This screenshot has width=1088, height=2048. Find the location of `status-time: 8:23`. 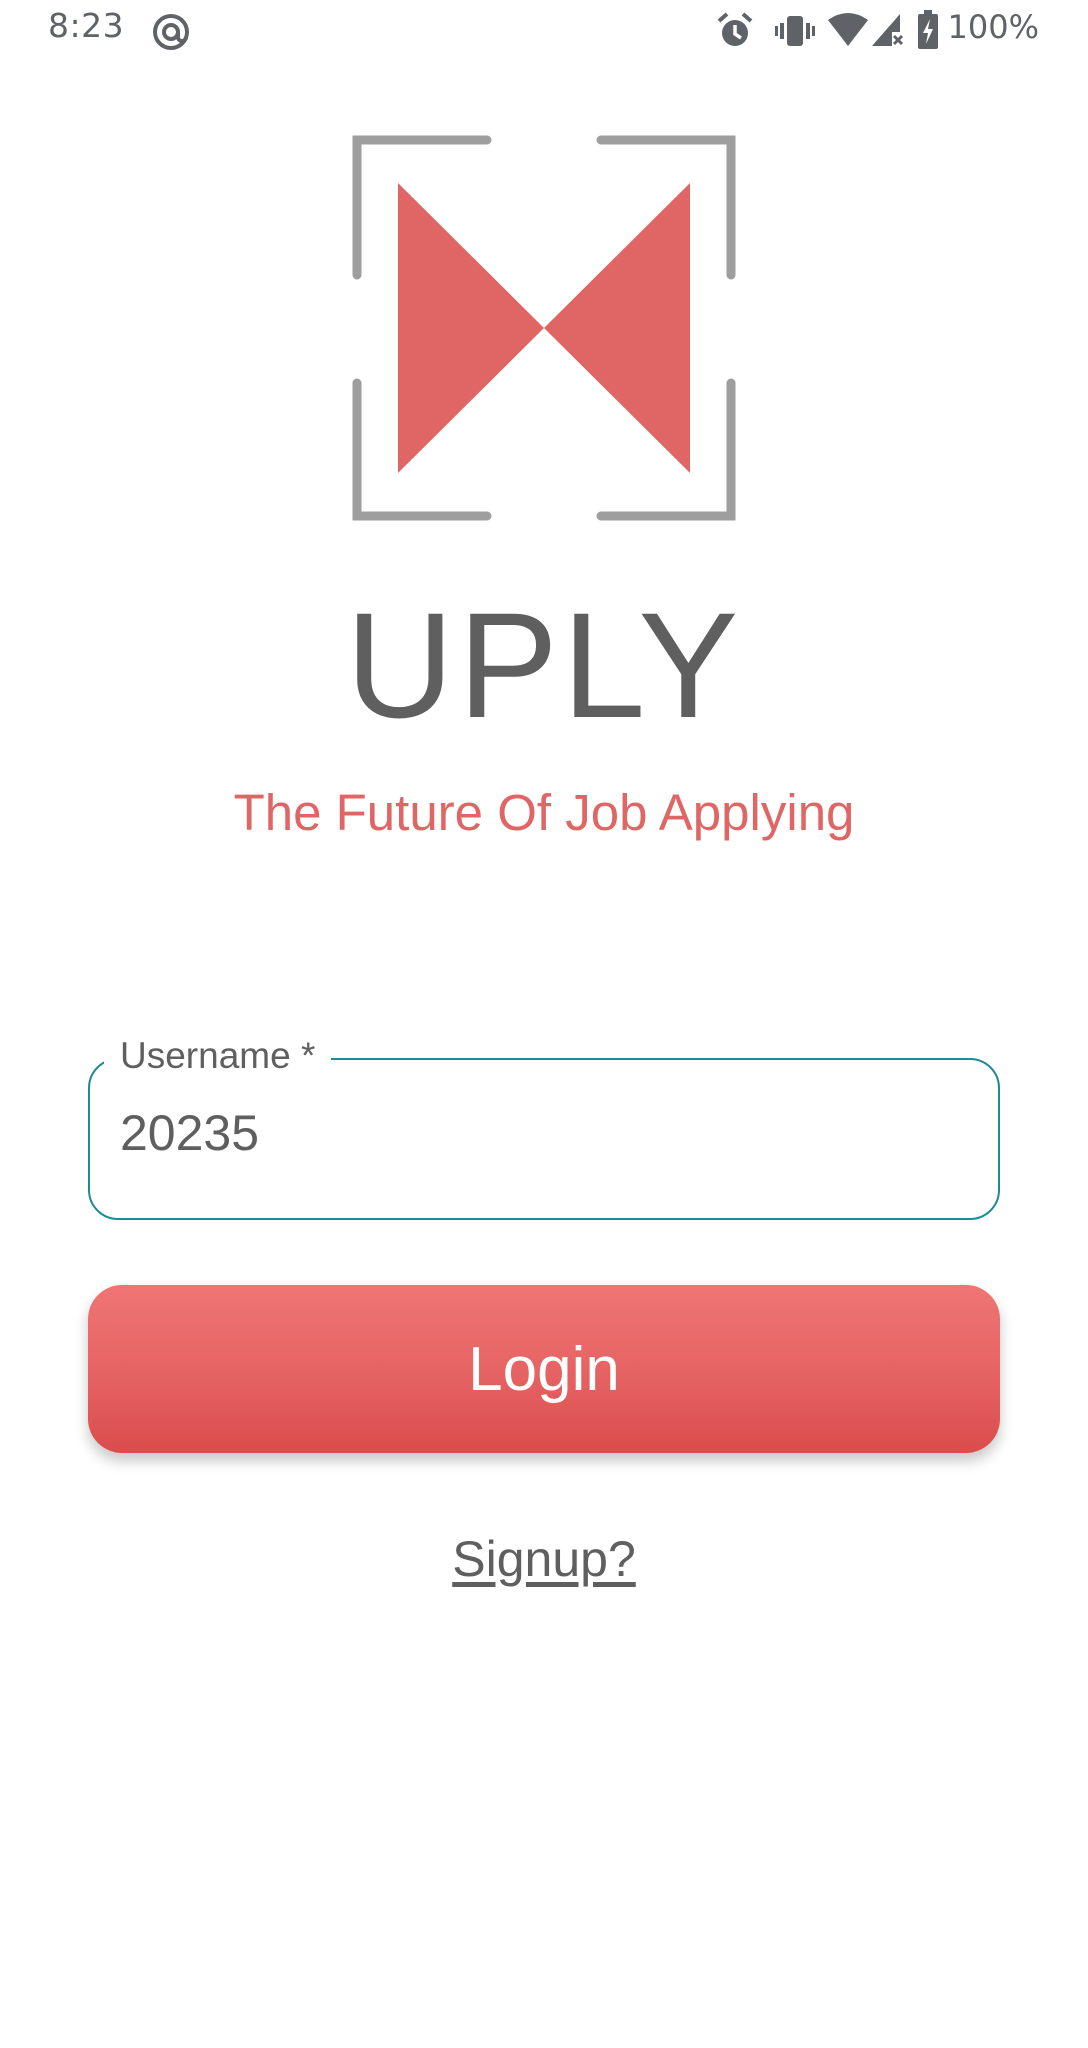

status-time: 8:23 is located at coordinates (86, 25).